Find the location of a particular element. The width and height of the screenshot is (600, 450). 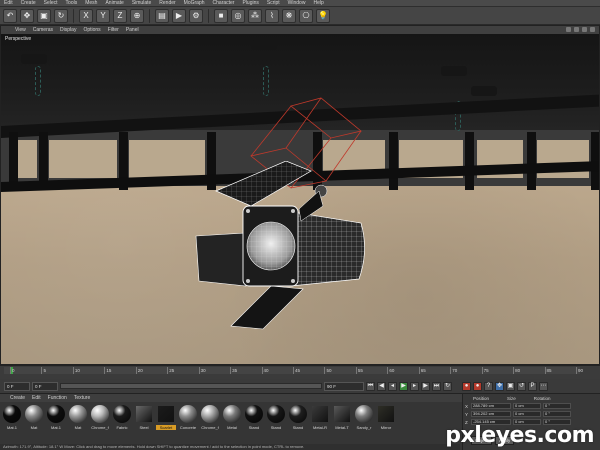

keyframe-selection-icon: ? is located at coordinates (488, 386).